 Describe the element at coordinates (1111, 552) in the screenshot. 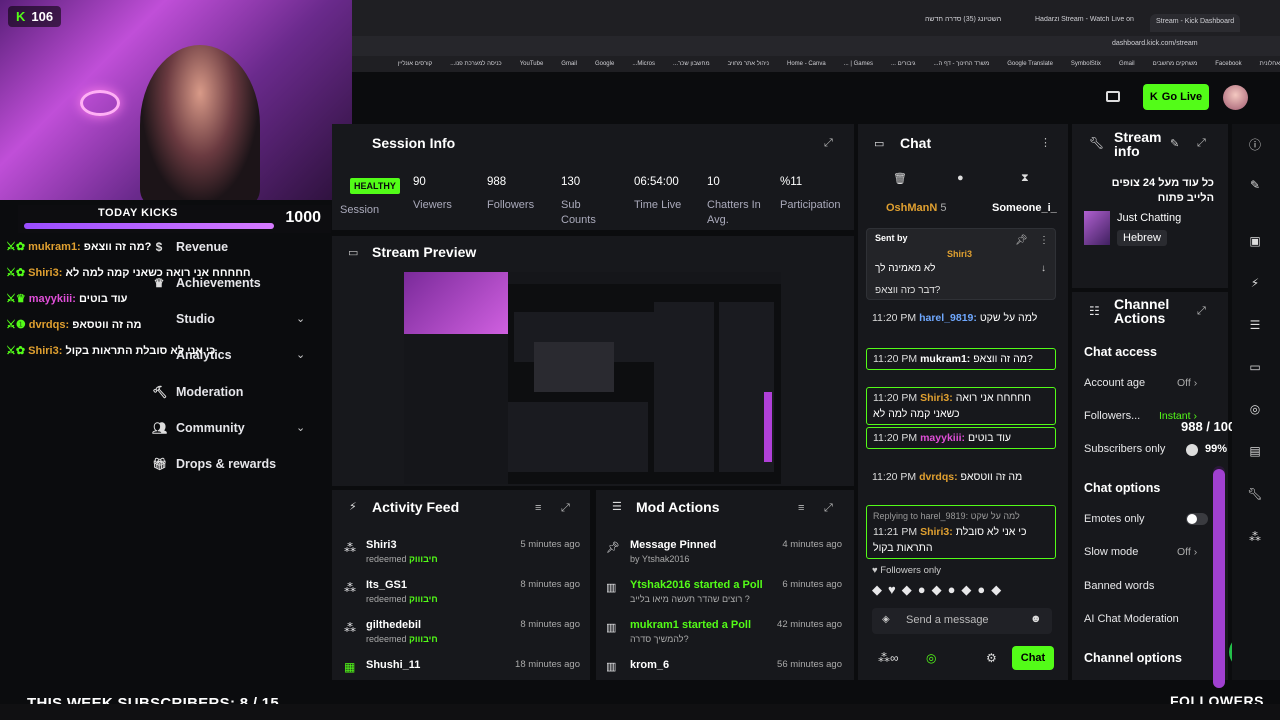

I see `slow-mode-label: Slow mode` at that location.